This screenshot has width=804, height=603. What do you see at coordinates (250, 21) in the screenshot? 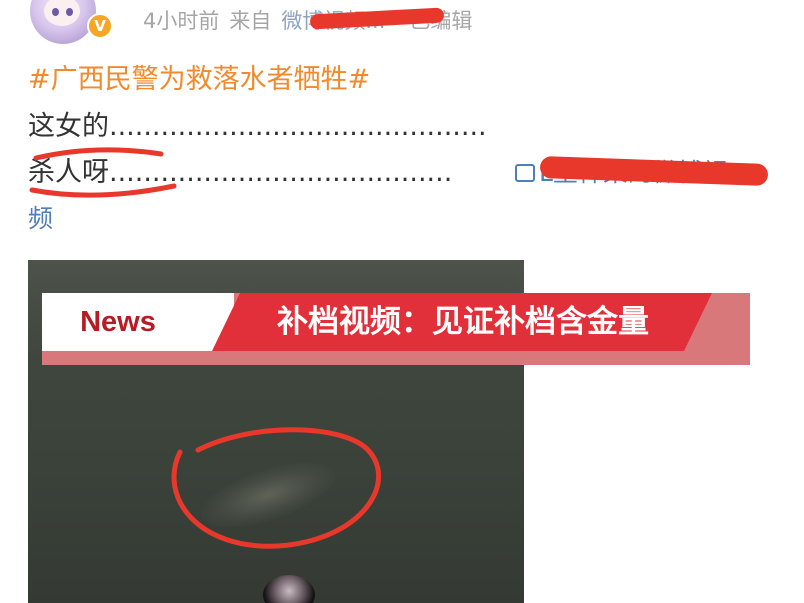
I see `source-prefix: 来自` at bounding box center [250, 21].